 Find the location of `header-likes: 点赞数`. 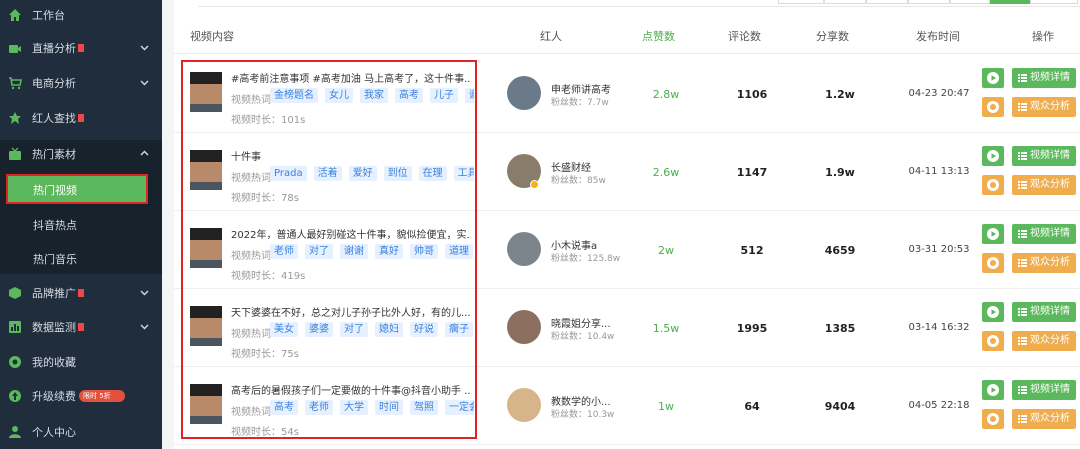

header-likes: 点赞数 is located at coordinates (658, 36).